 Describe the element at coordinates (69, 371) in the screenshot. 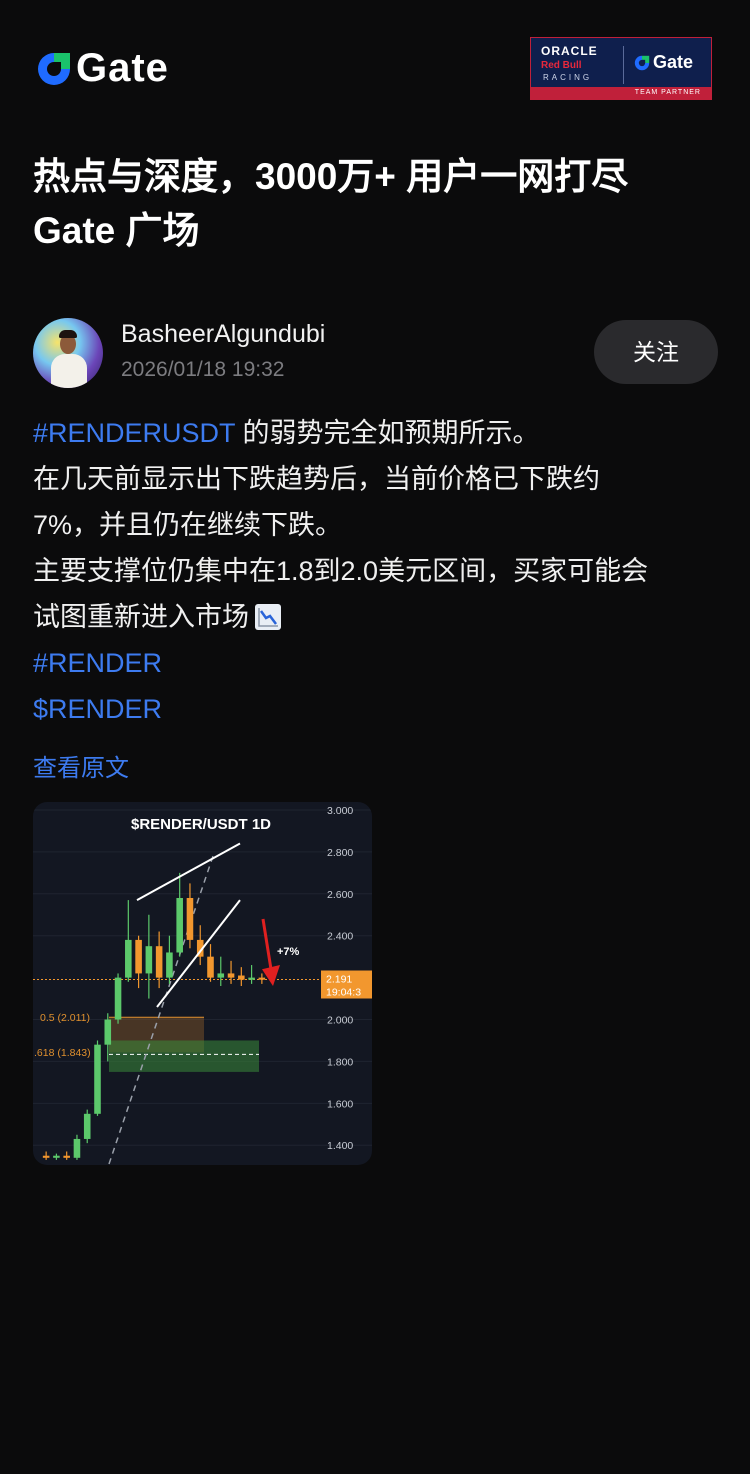

I see `avatar-body` at that location.